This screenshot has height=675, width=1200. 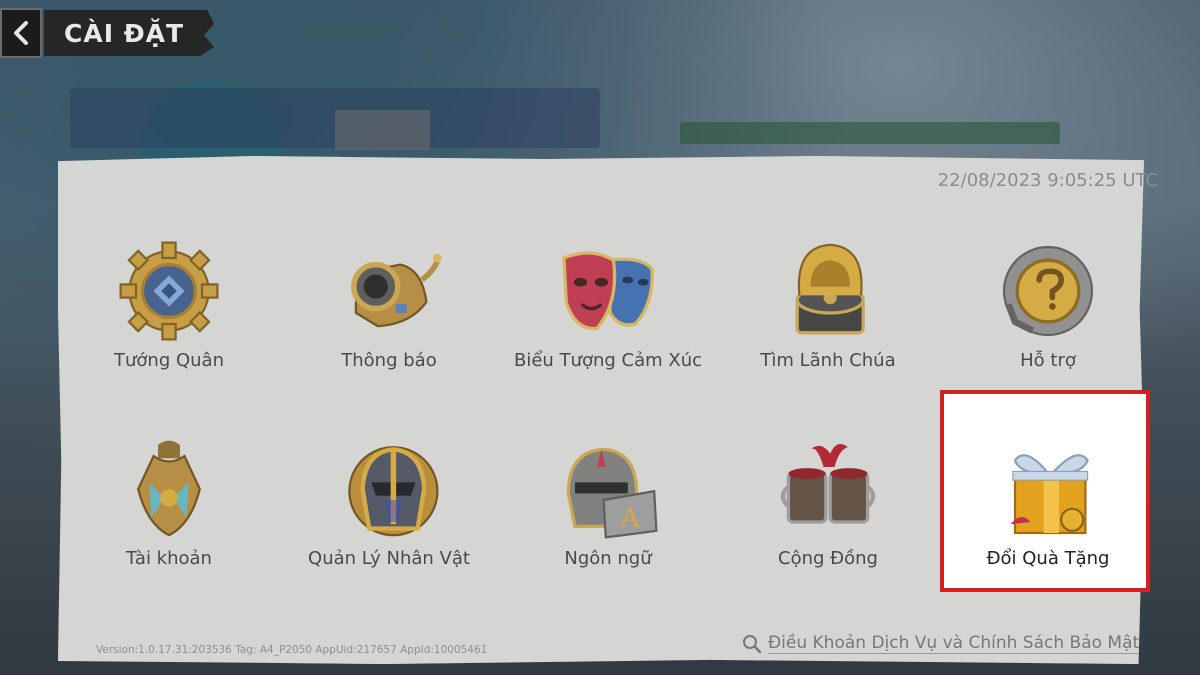 I want to click on language-icon: A, so click(x=612, y=493).